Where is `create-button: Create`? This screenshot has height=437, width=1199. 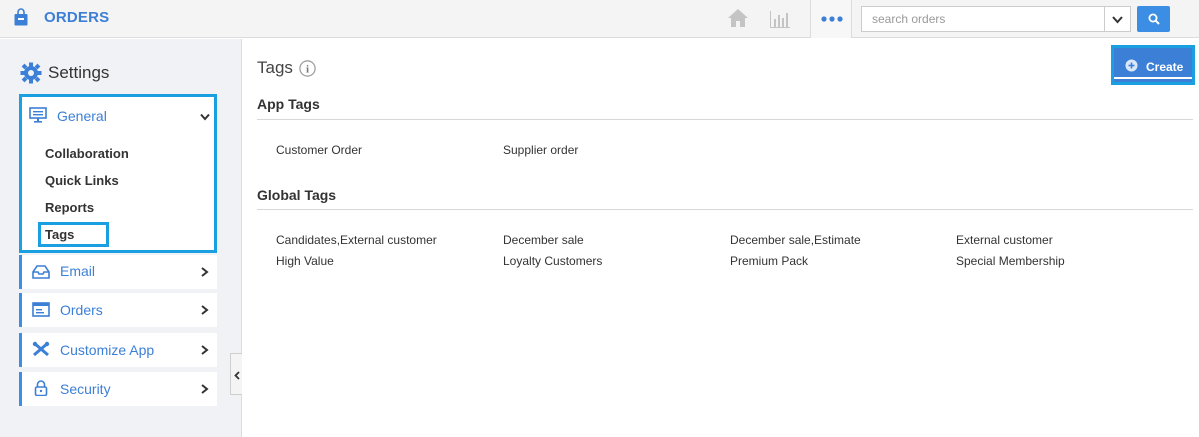 create-button: Create is located at coordinates (1153, 65).